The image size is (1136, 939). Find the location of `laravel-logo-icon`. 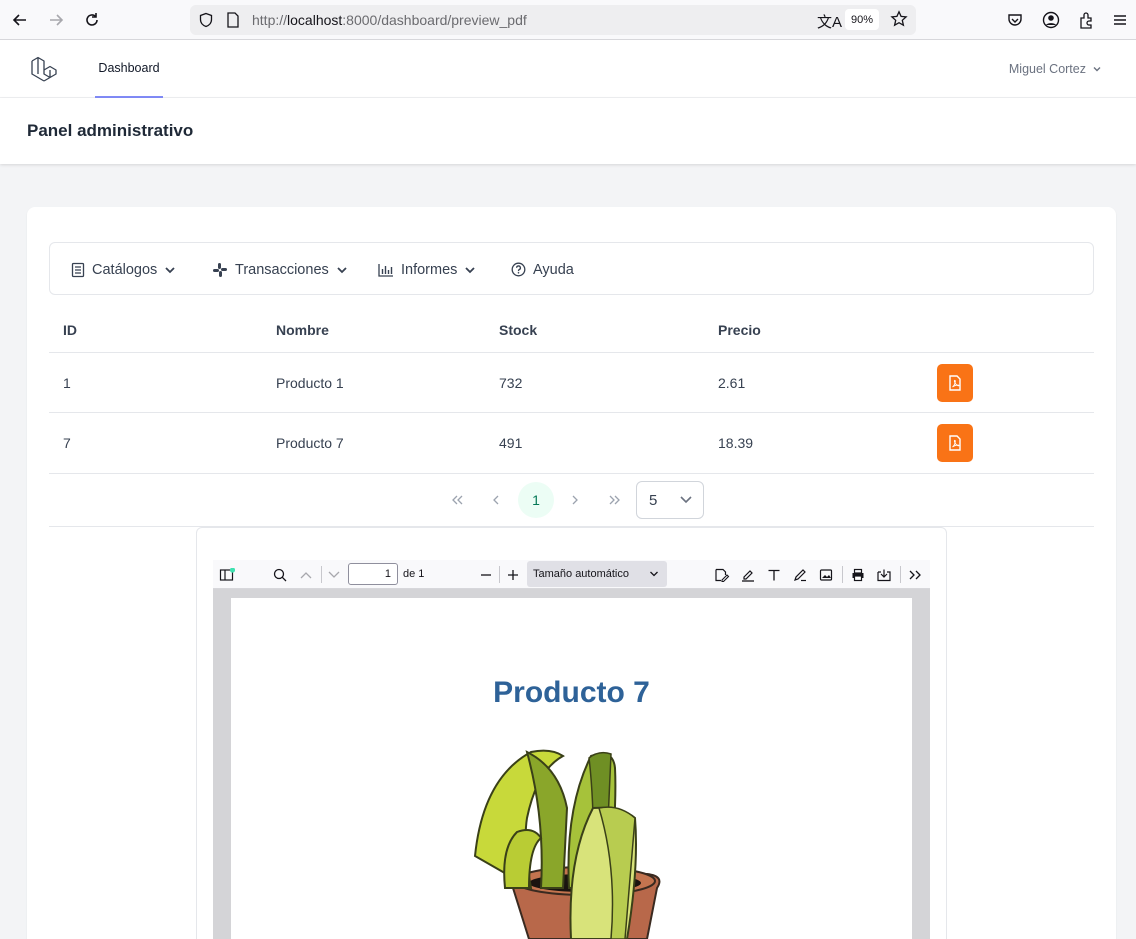

laravel-logo-icon is located at coordinates (44, 71).